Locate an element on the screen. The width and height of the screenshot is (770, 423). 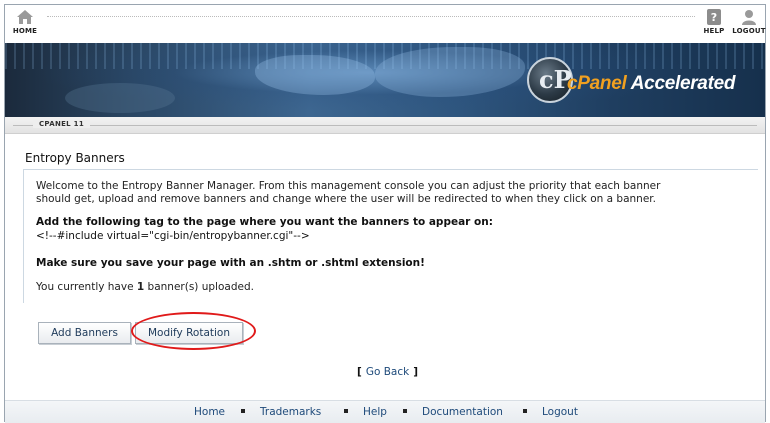
go-back-bracket-close: ] is located at coordinates (416, 372).